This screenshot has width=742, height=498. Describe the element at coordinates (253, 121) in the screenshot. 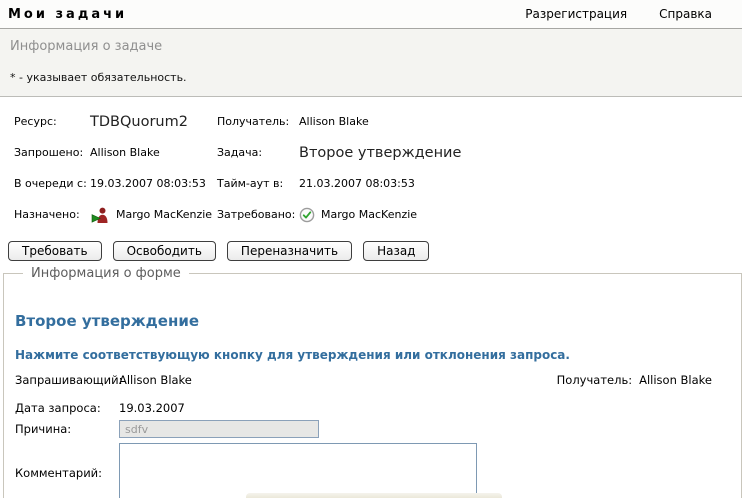

I see `recipient-label: Получатель:` at that location.